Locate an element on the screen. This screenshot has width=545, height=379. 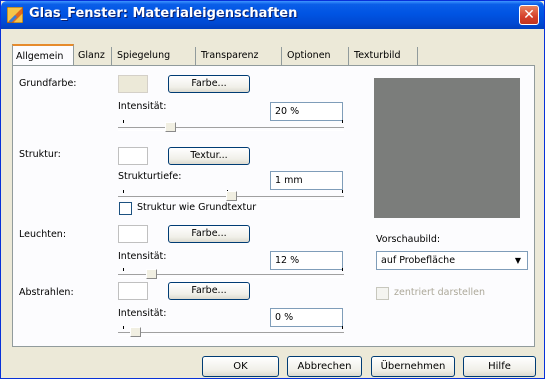
zentriert-darstellen-label: zentriert darstellen is located at coordinates (440, 292).